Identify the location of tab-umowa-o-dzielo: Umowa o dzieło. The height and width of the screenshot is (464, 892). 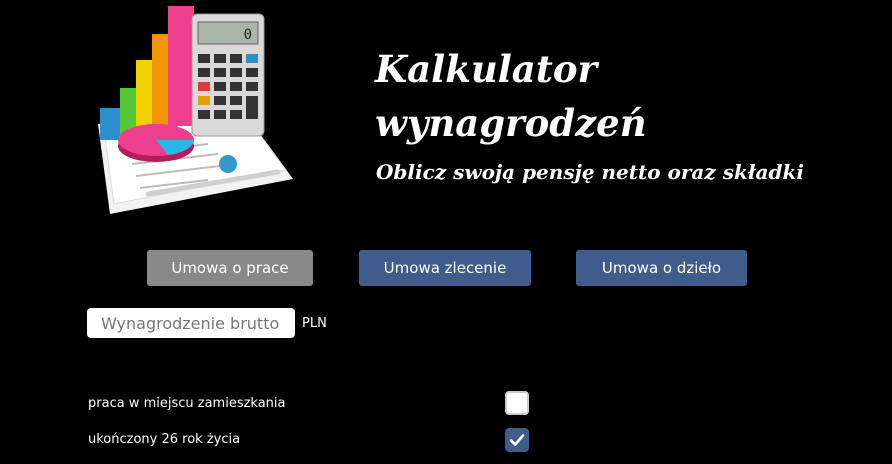
(661, 268).